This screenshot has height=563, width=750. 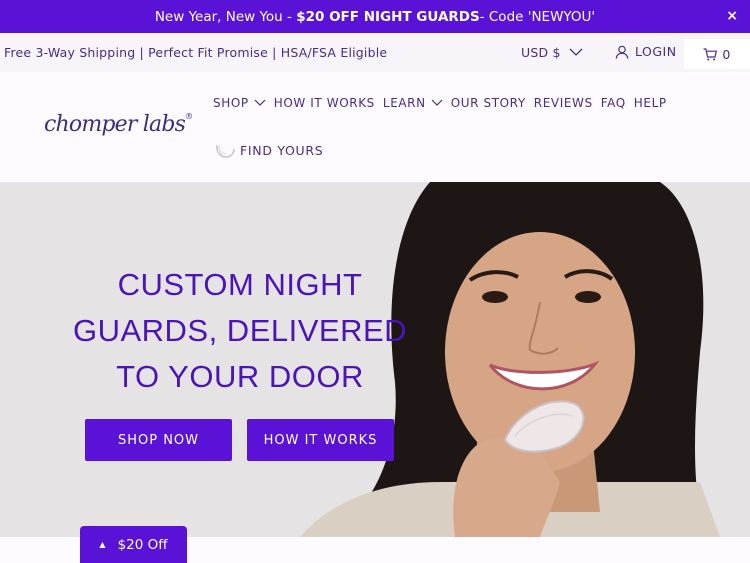 What do you see at coordinates (240, 376) in the screenshot?
I see `headline-line: TO YOUR DOOR` at bounding box center [240, 376].